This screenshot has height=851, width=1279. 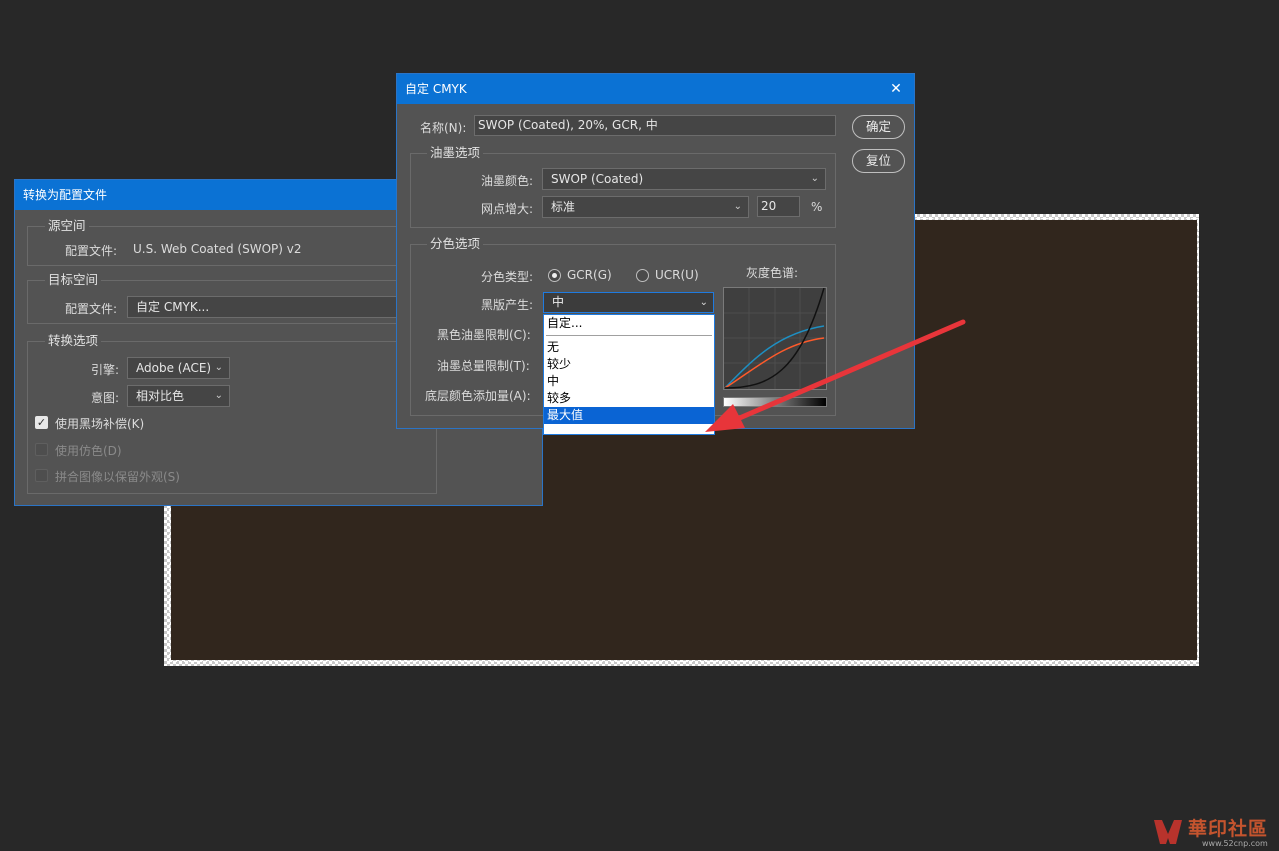 What do you see at coordinates (1235, 843) in the screenshot?
I see `watermark-url: www.52cnp.com` at bounding box center [1235, 843].